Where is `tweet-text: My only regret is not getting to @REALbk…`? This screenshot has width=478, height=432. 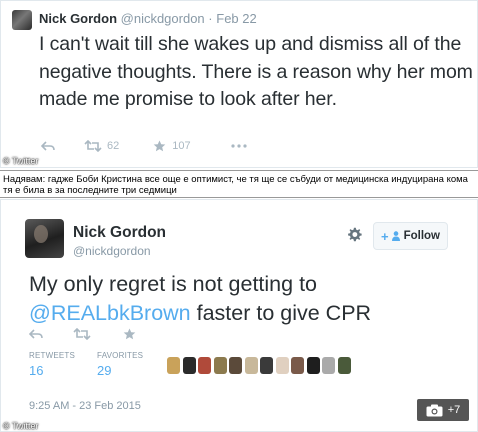 tweet-text: My only regret is not getting to @REALbk… is located at coordinates (249, 299).